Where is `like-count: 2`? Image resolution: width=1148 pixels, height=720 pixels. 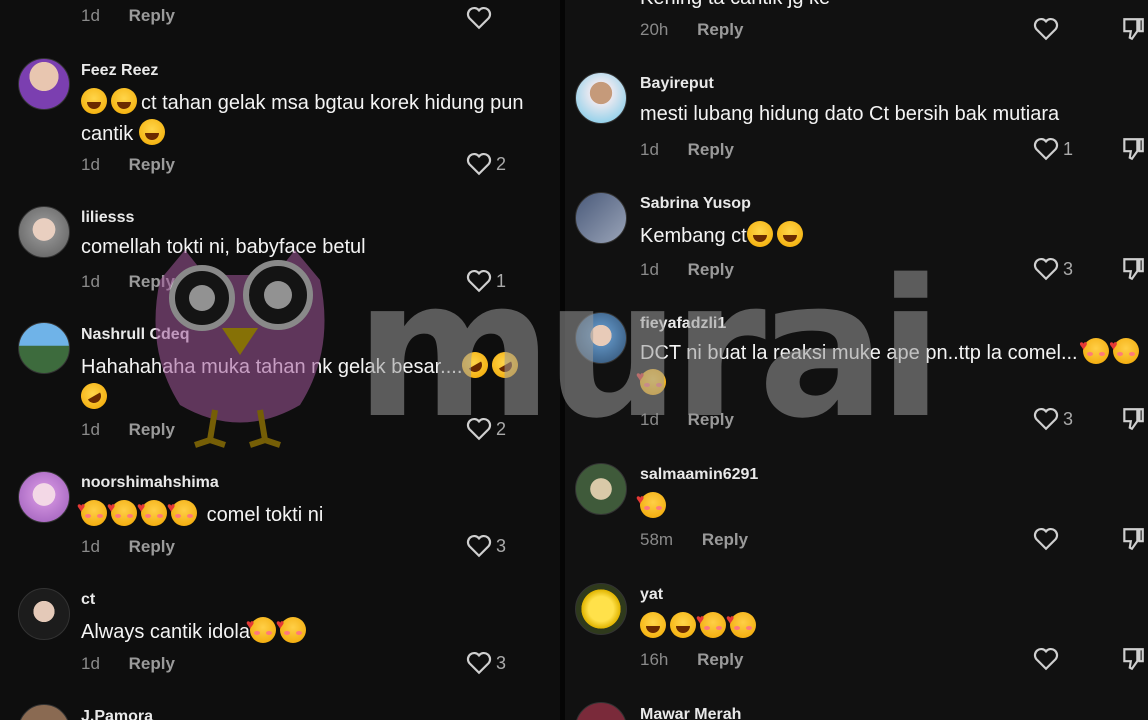 like-count: 2 is located at coordinates (501, 164).